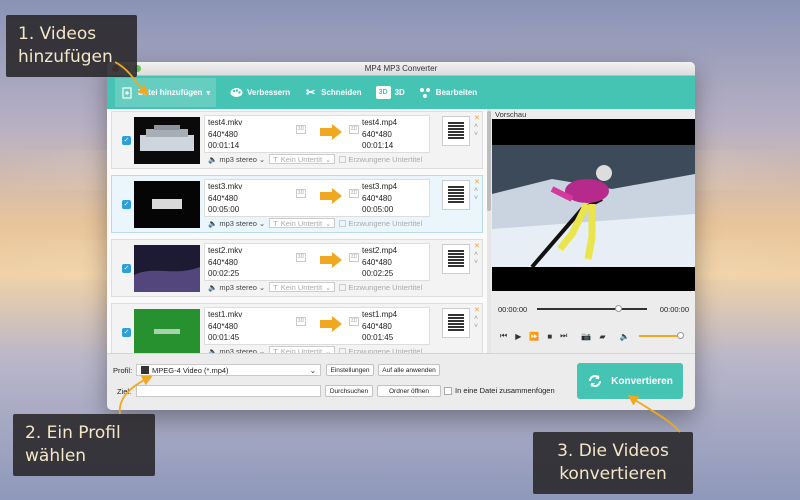 Image resolution: width=800 pixels, height=500 pixels. Describe the element at coordinates (654, 414) in the screenshot. I see `arrow-convert` at that location.